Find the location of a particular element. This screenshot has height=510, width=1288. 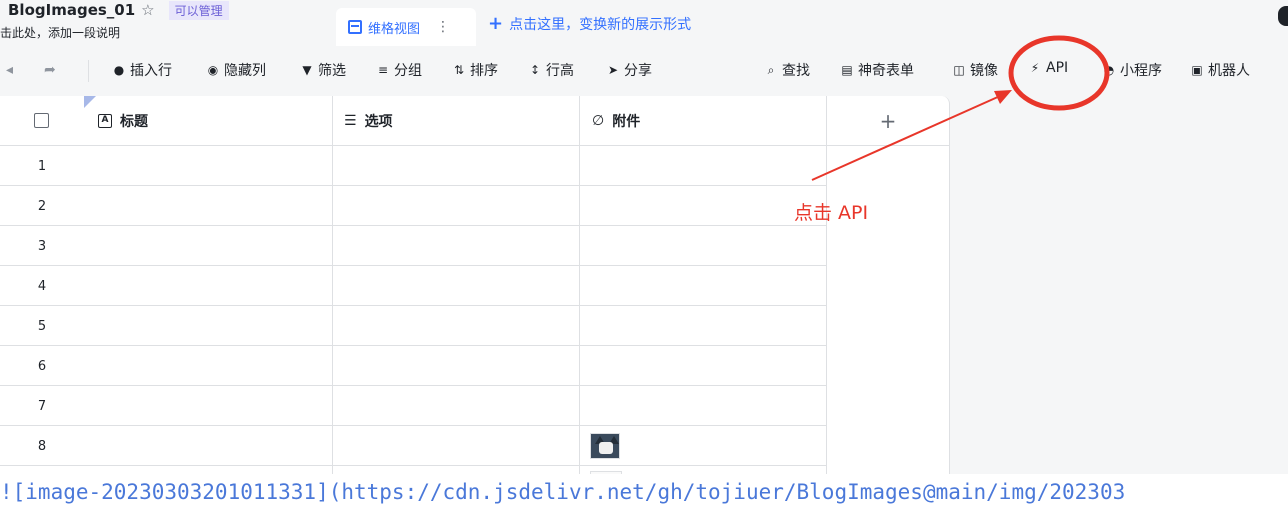

insert-row-button: ● 插入行 is located at coordinates (142, 70).